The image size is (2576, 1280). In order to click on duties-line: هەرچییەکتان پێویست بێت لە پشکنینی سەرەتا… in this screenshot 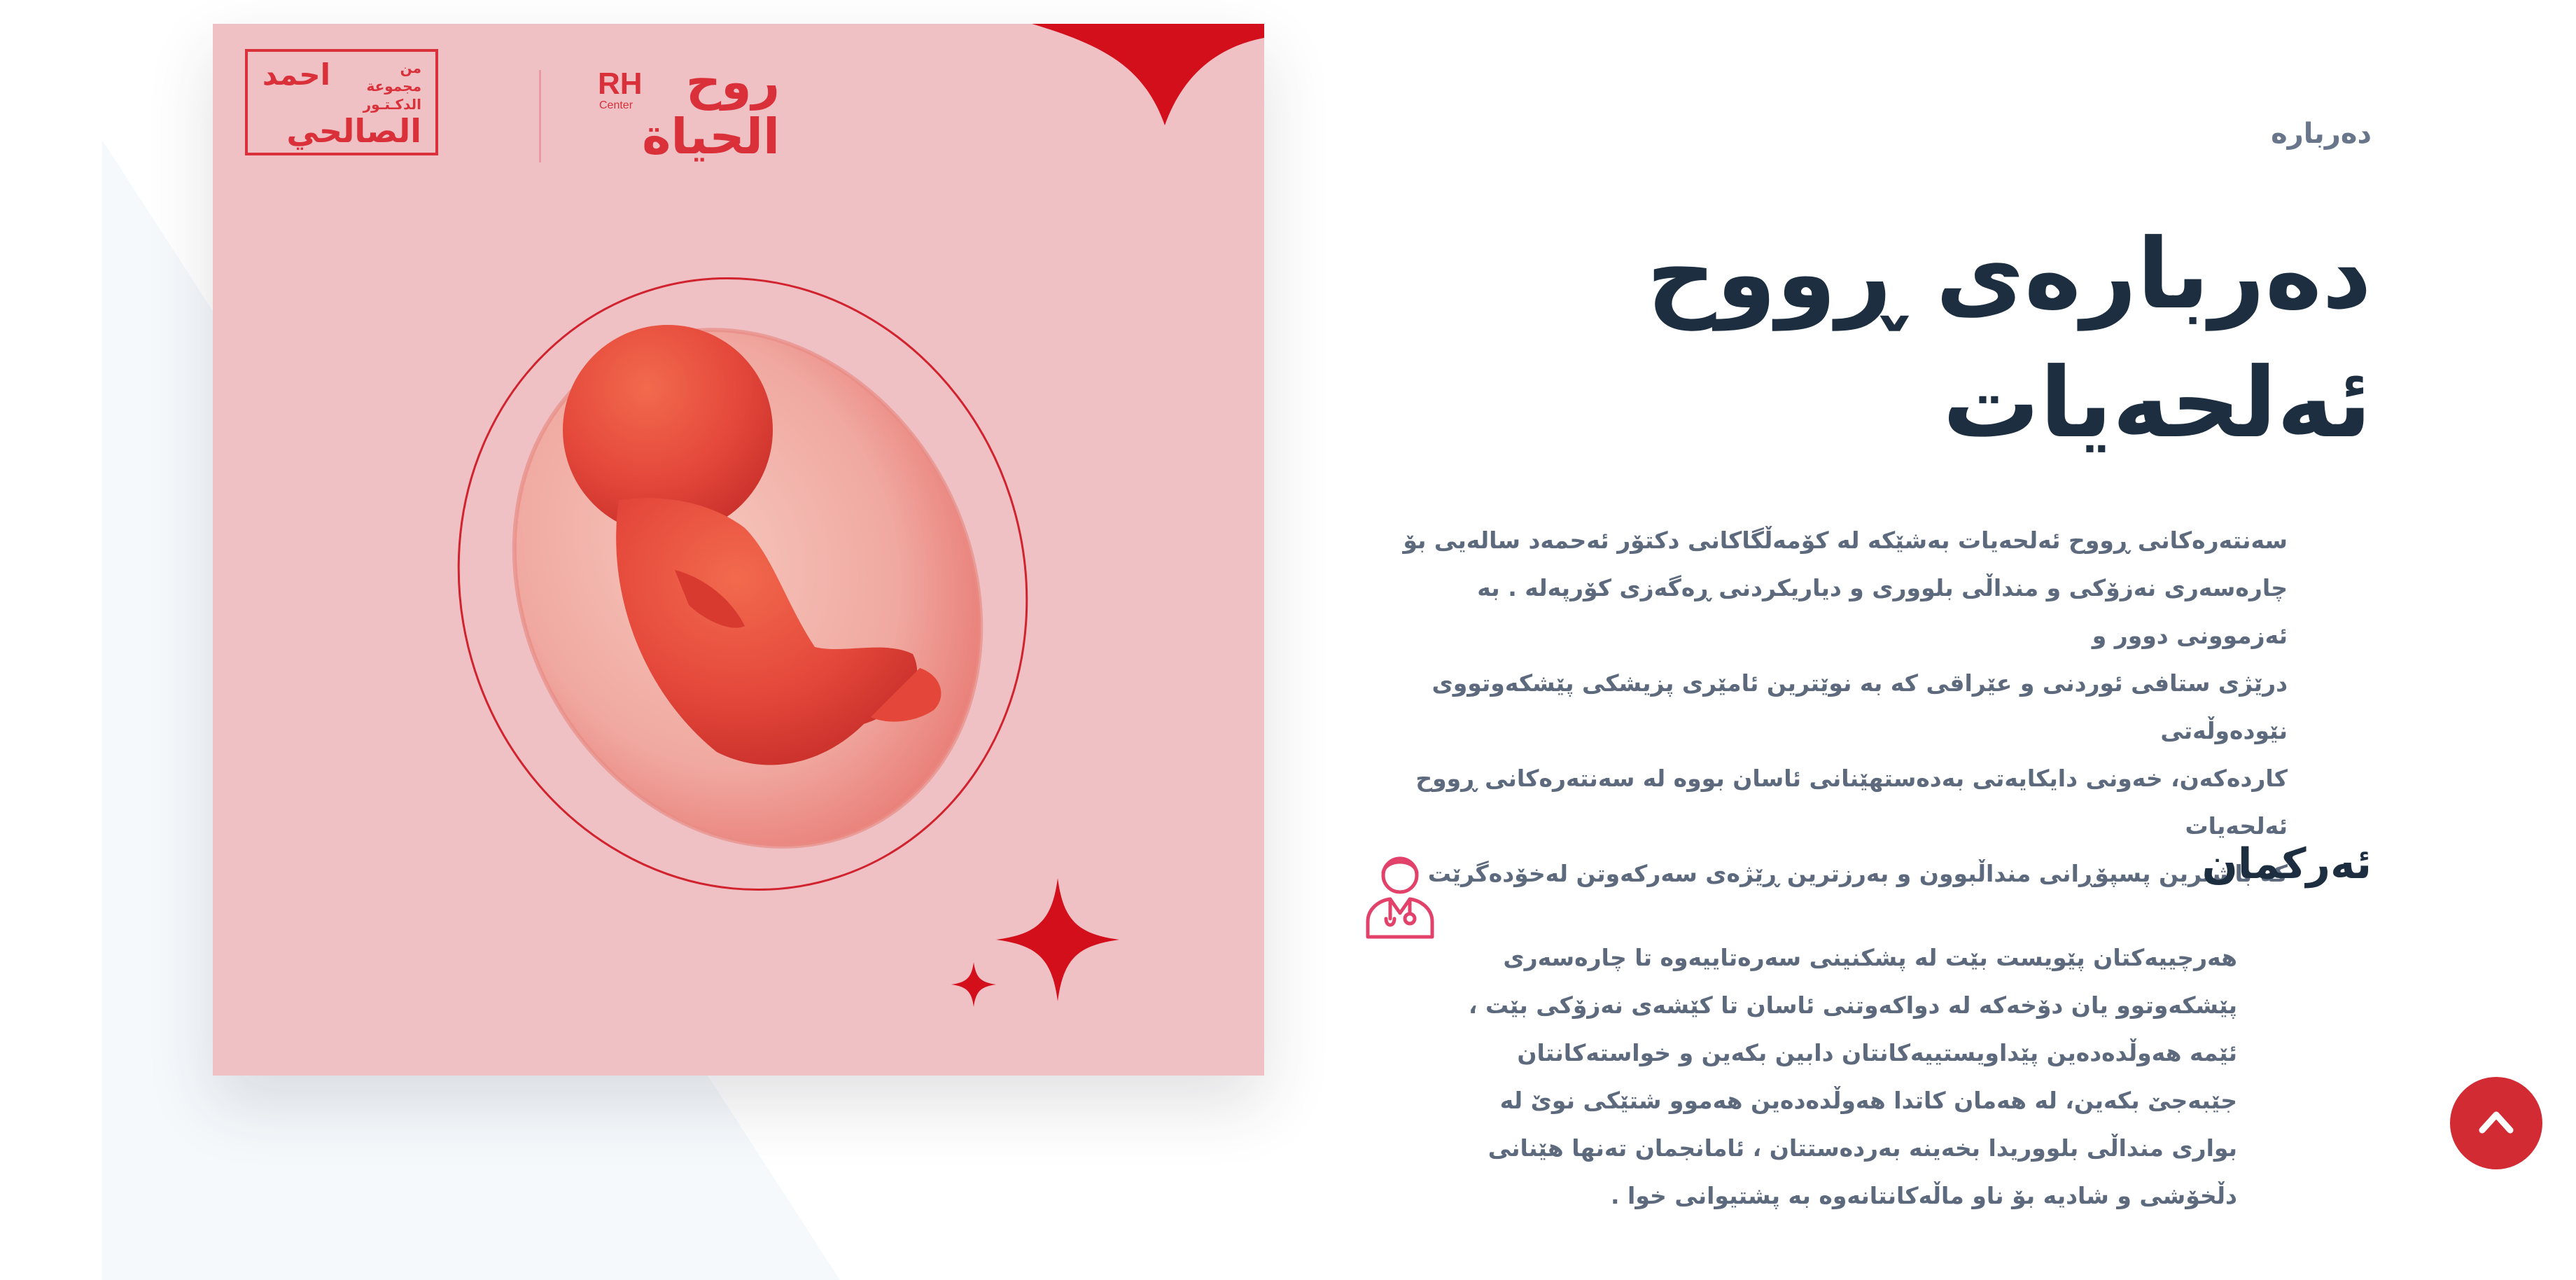, I will do `click(1870, 957)`.